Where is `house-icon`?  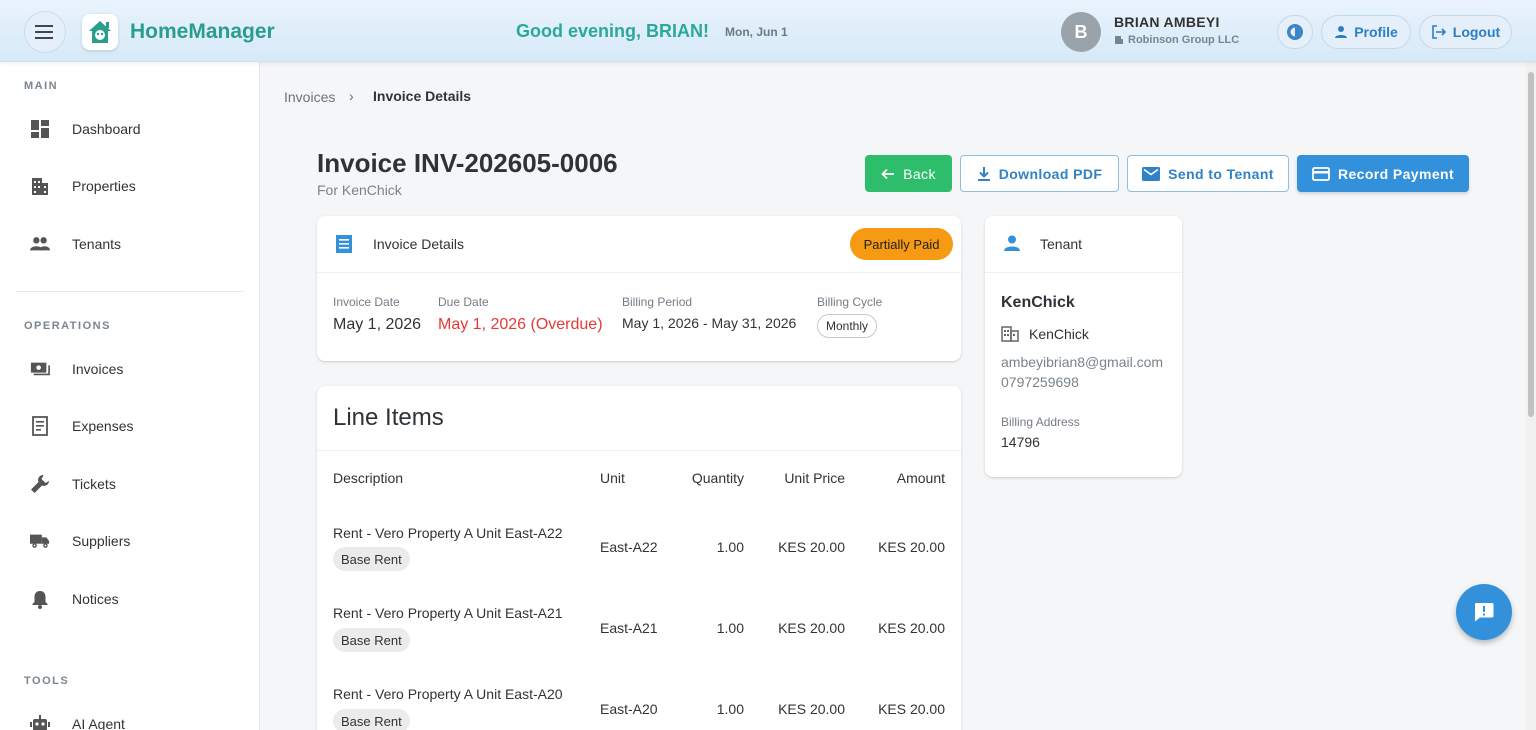
house-icon is located at coordinates (100, 32).